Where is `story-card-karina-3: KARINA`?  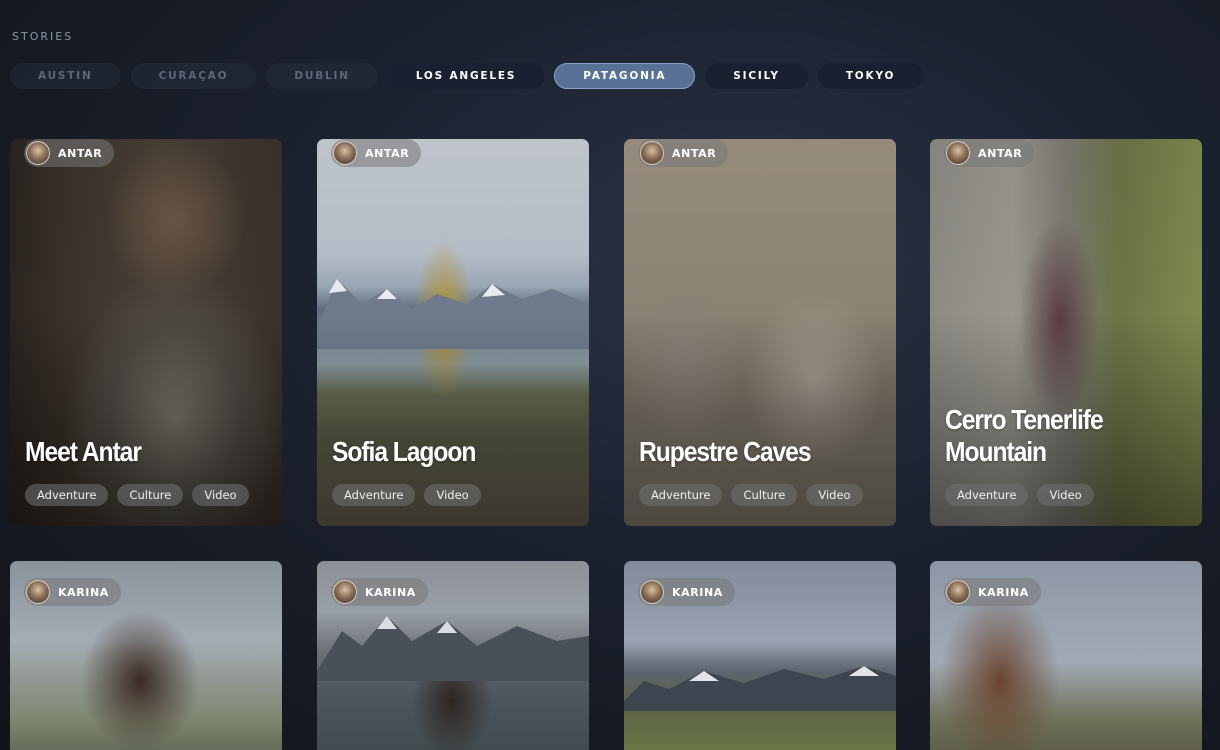
story-card-karina-3: KARINA is located at coordinates (760, 655).